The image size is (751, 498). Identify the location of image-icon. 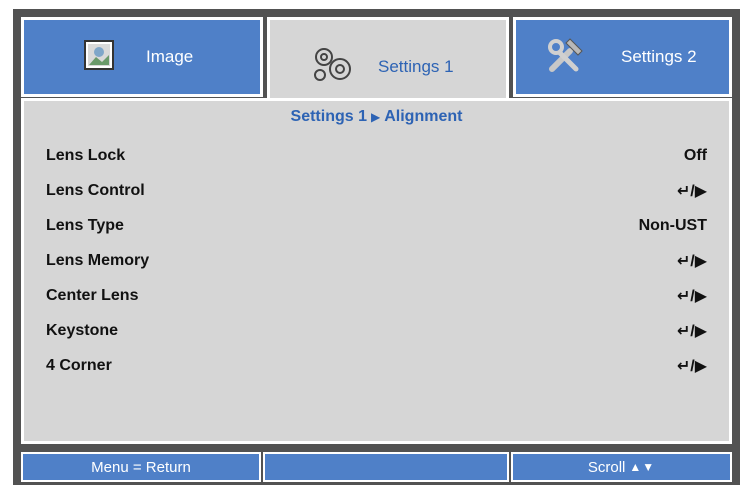
(99, 57).